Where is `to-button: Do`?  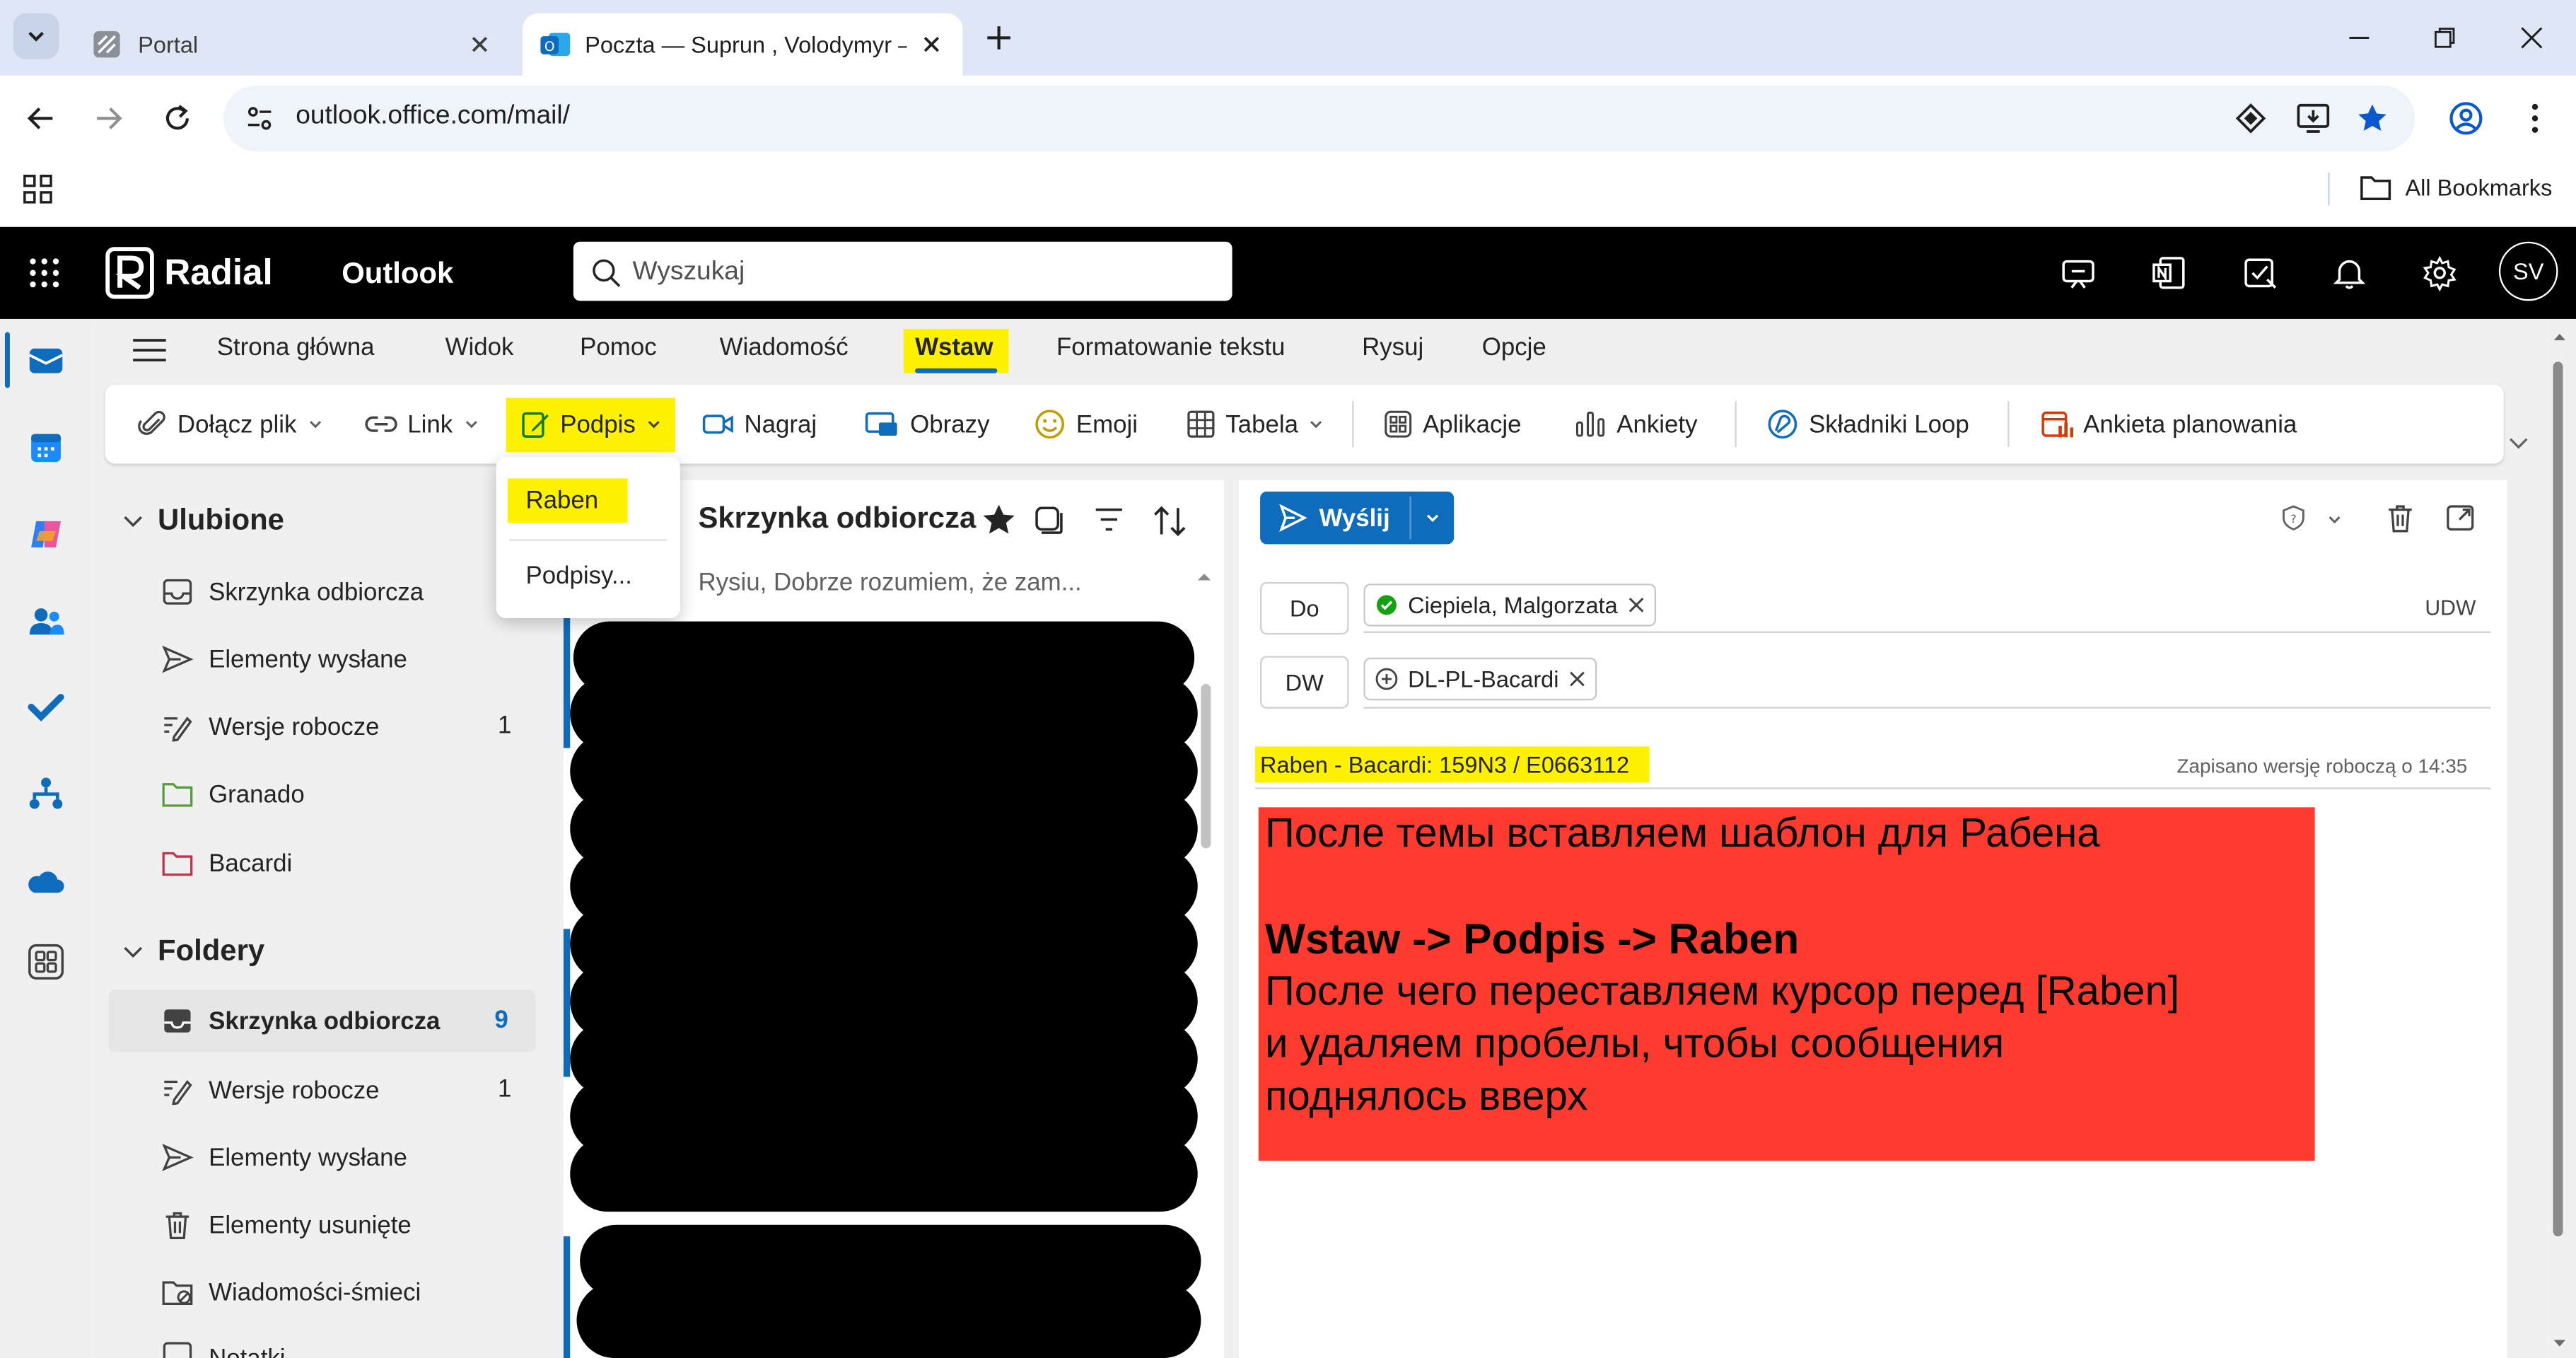 to-button: Do is located at coordinates (1304, 608).